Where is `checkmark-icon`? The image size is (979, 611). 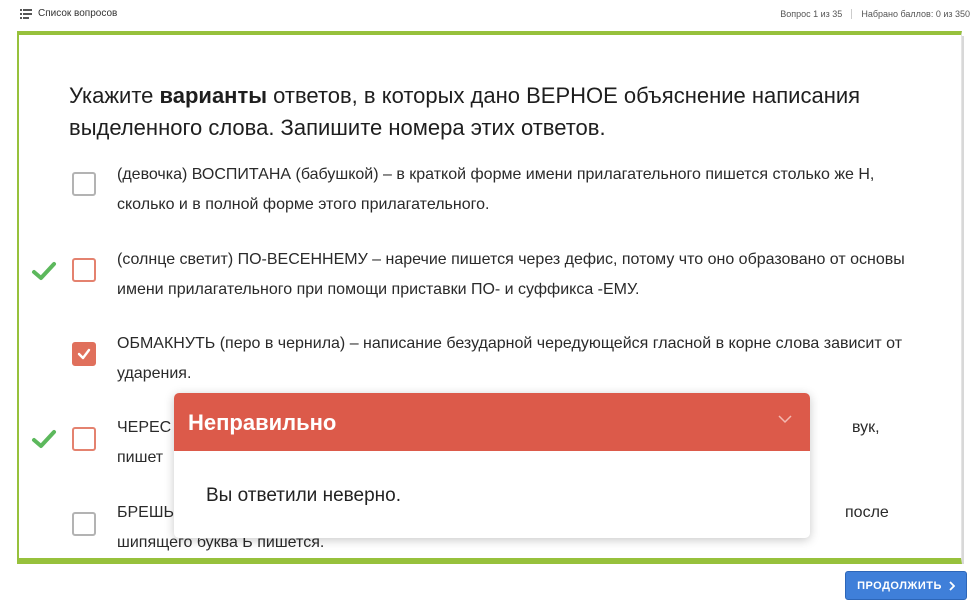
checkmark-icon is located at coordinates (84, 354).